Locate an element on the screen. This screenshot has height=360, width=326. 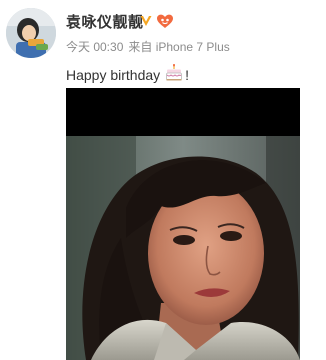
author-badges is located at coordinates (156, 21).